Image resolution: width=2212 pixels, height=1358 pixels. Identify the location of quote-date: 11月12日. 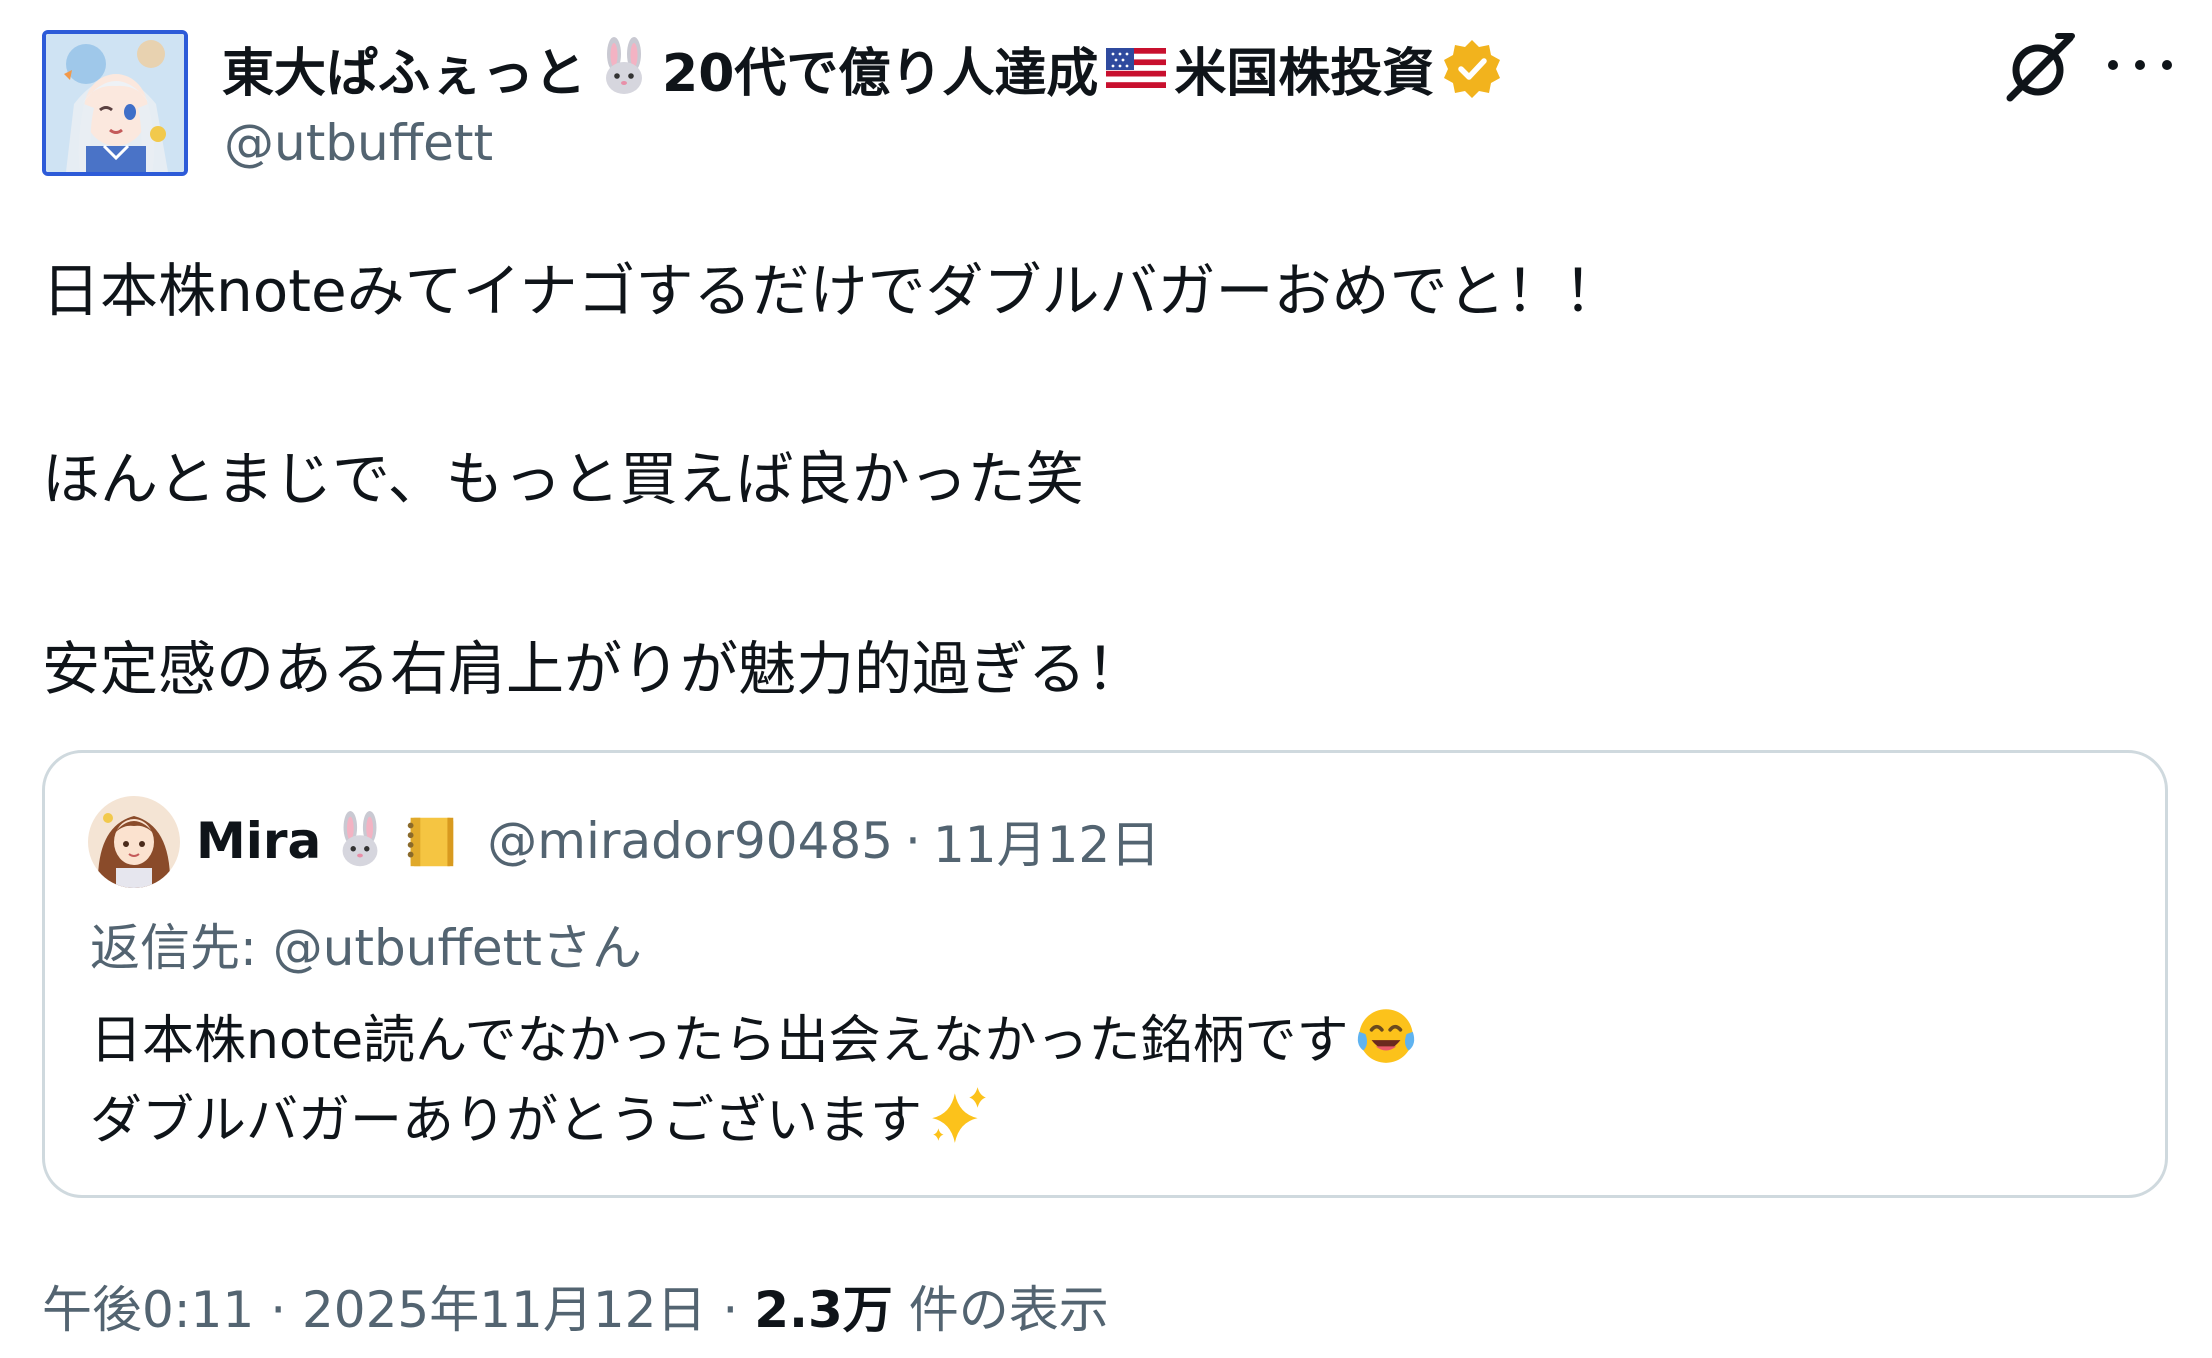
(1046, 841).